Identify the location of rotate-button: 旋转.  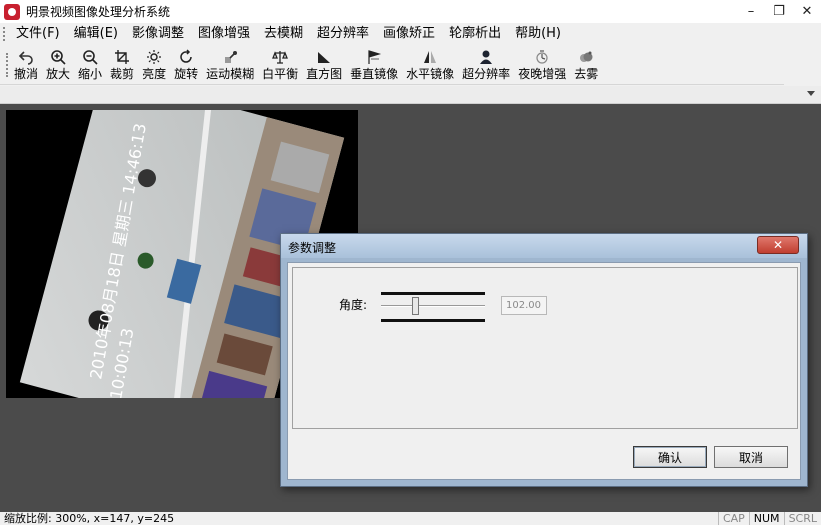
(186, 65).